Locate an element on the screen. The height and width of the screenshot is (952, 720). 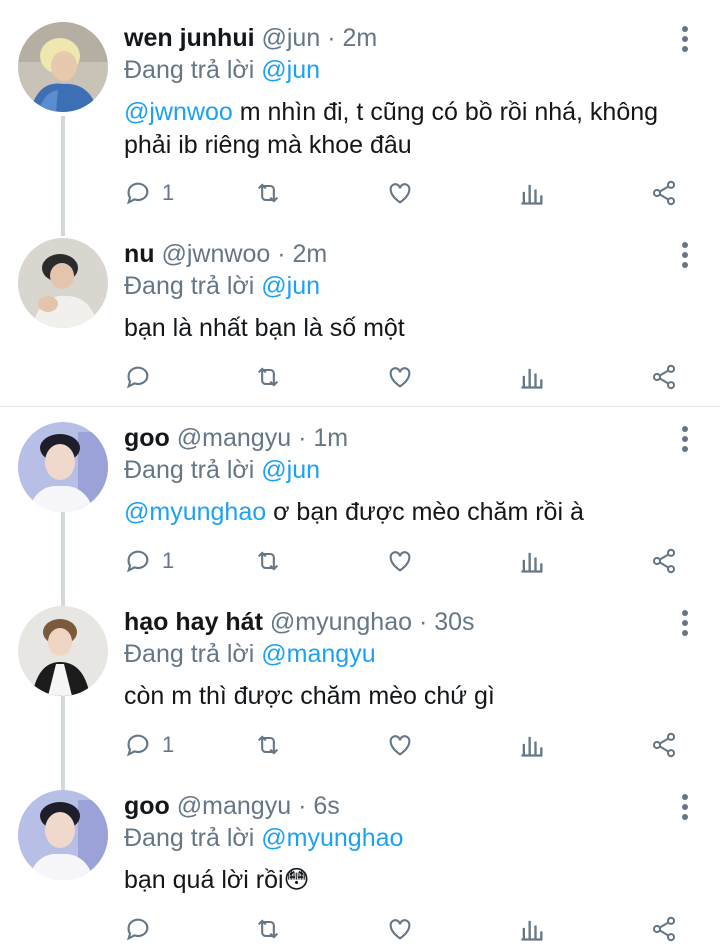
replying-to: Đang trả lời @mangyu is located at coordinates (402, 654).